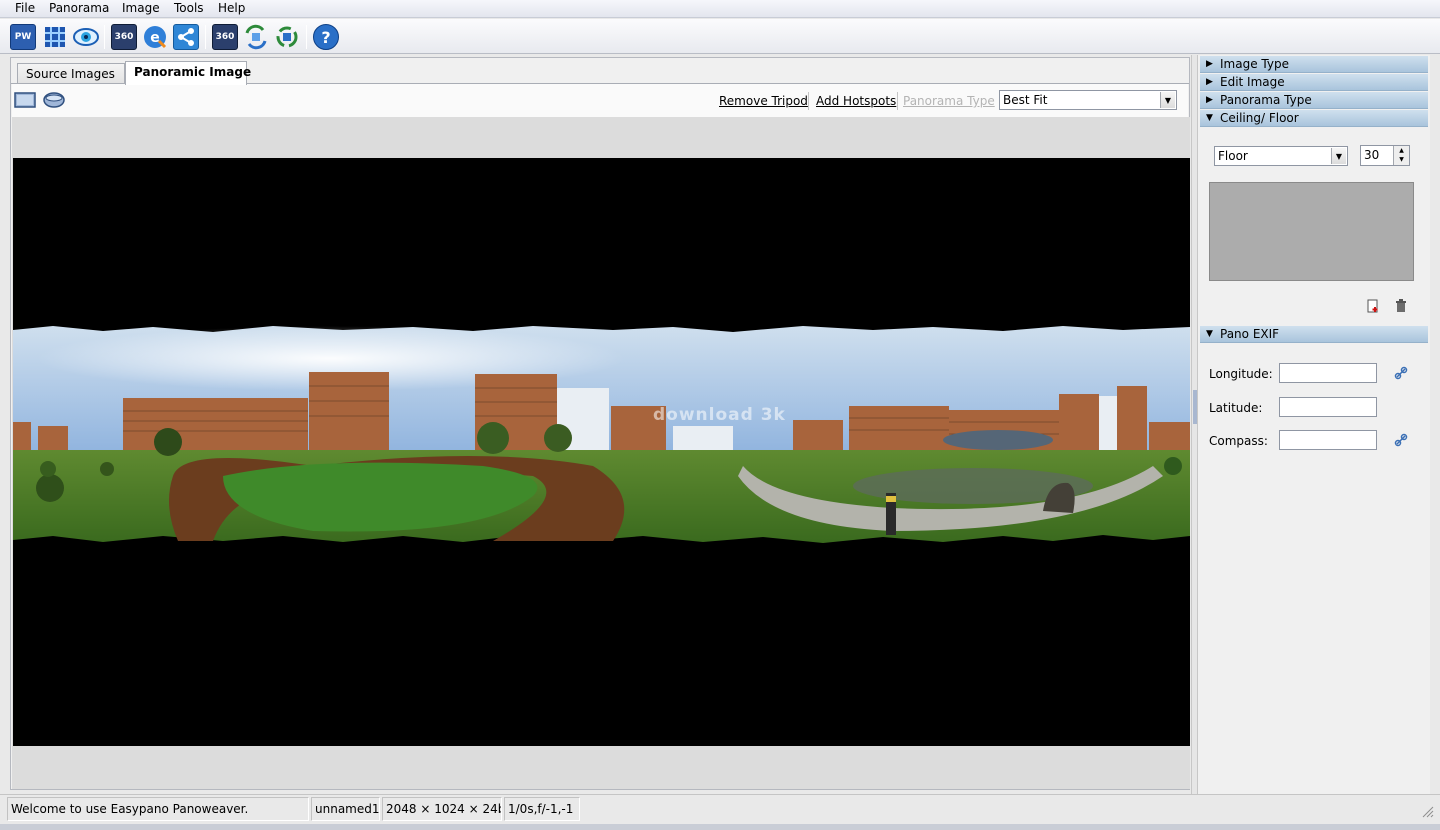  I want to click on tab-source-images-label: Source Images, so click(70, 74).